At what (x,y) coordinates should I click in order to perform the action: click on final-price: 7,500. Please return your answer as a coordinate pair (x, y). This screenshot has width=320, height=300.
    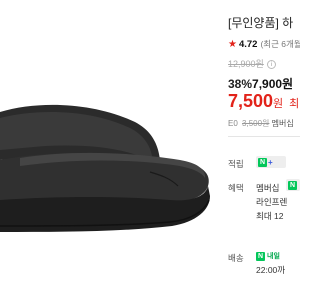
    Looking at the image, I should click on (251, 101).